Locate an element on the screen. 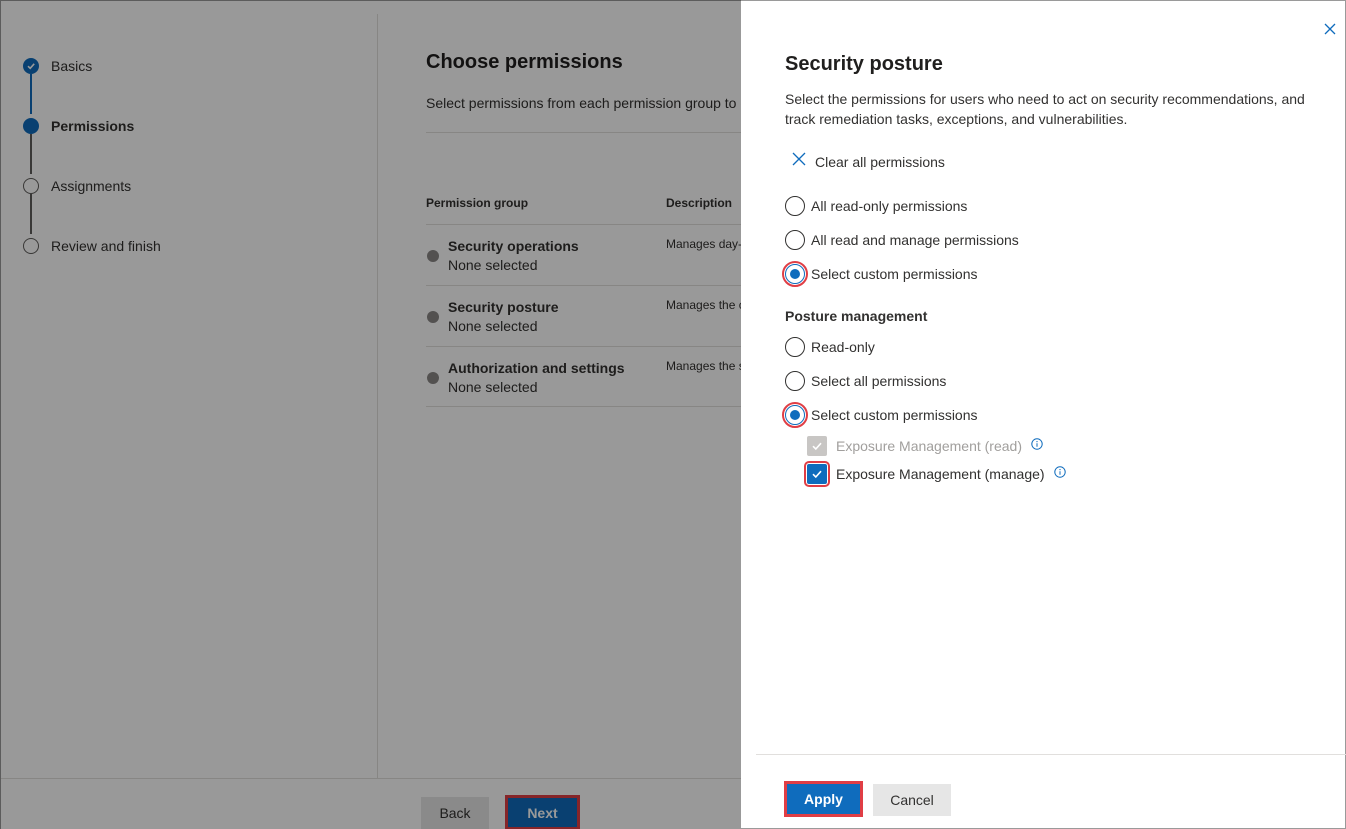 Image resolution: width=1346 pixels, height=829 pixels. divider is located at coordinates (1051, 754).